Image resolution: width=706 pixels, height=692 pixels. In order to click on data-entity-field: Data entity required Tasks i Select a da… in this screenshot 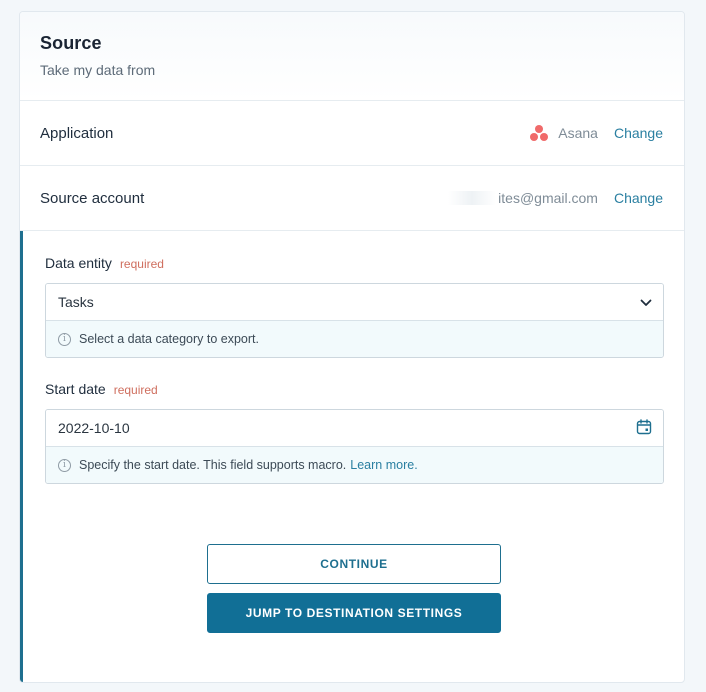, I will do `click(354, 306)`.